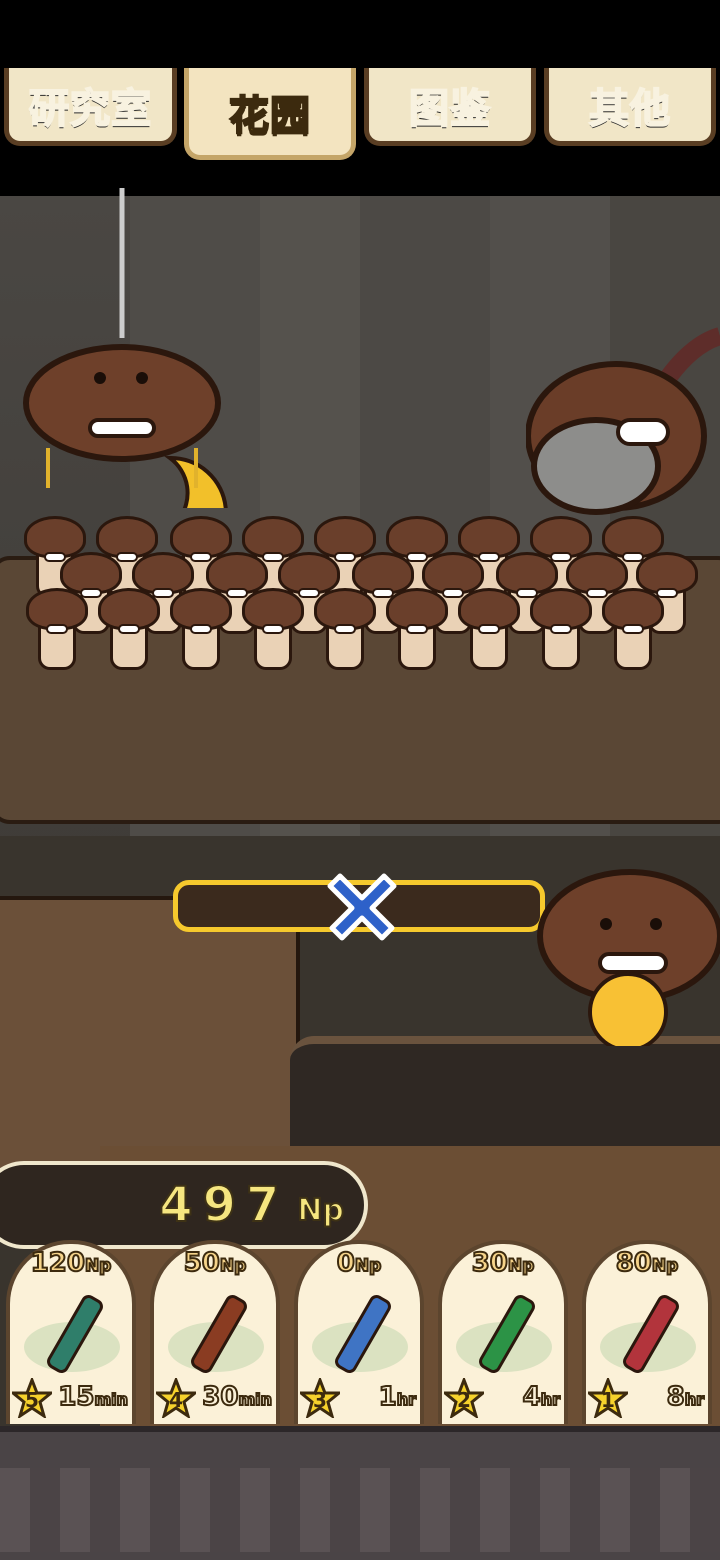  Describe the element at coordinates (93, 1397) in the screenshot. I see `item-duration: 15min` at that location.